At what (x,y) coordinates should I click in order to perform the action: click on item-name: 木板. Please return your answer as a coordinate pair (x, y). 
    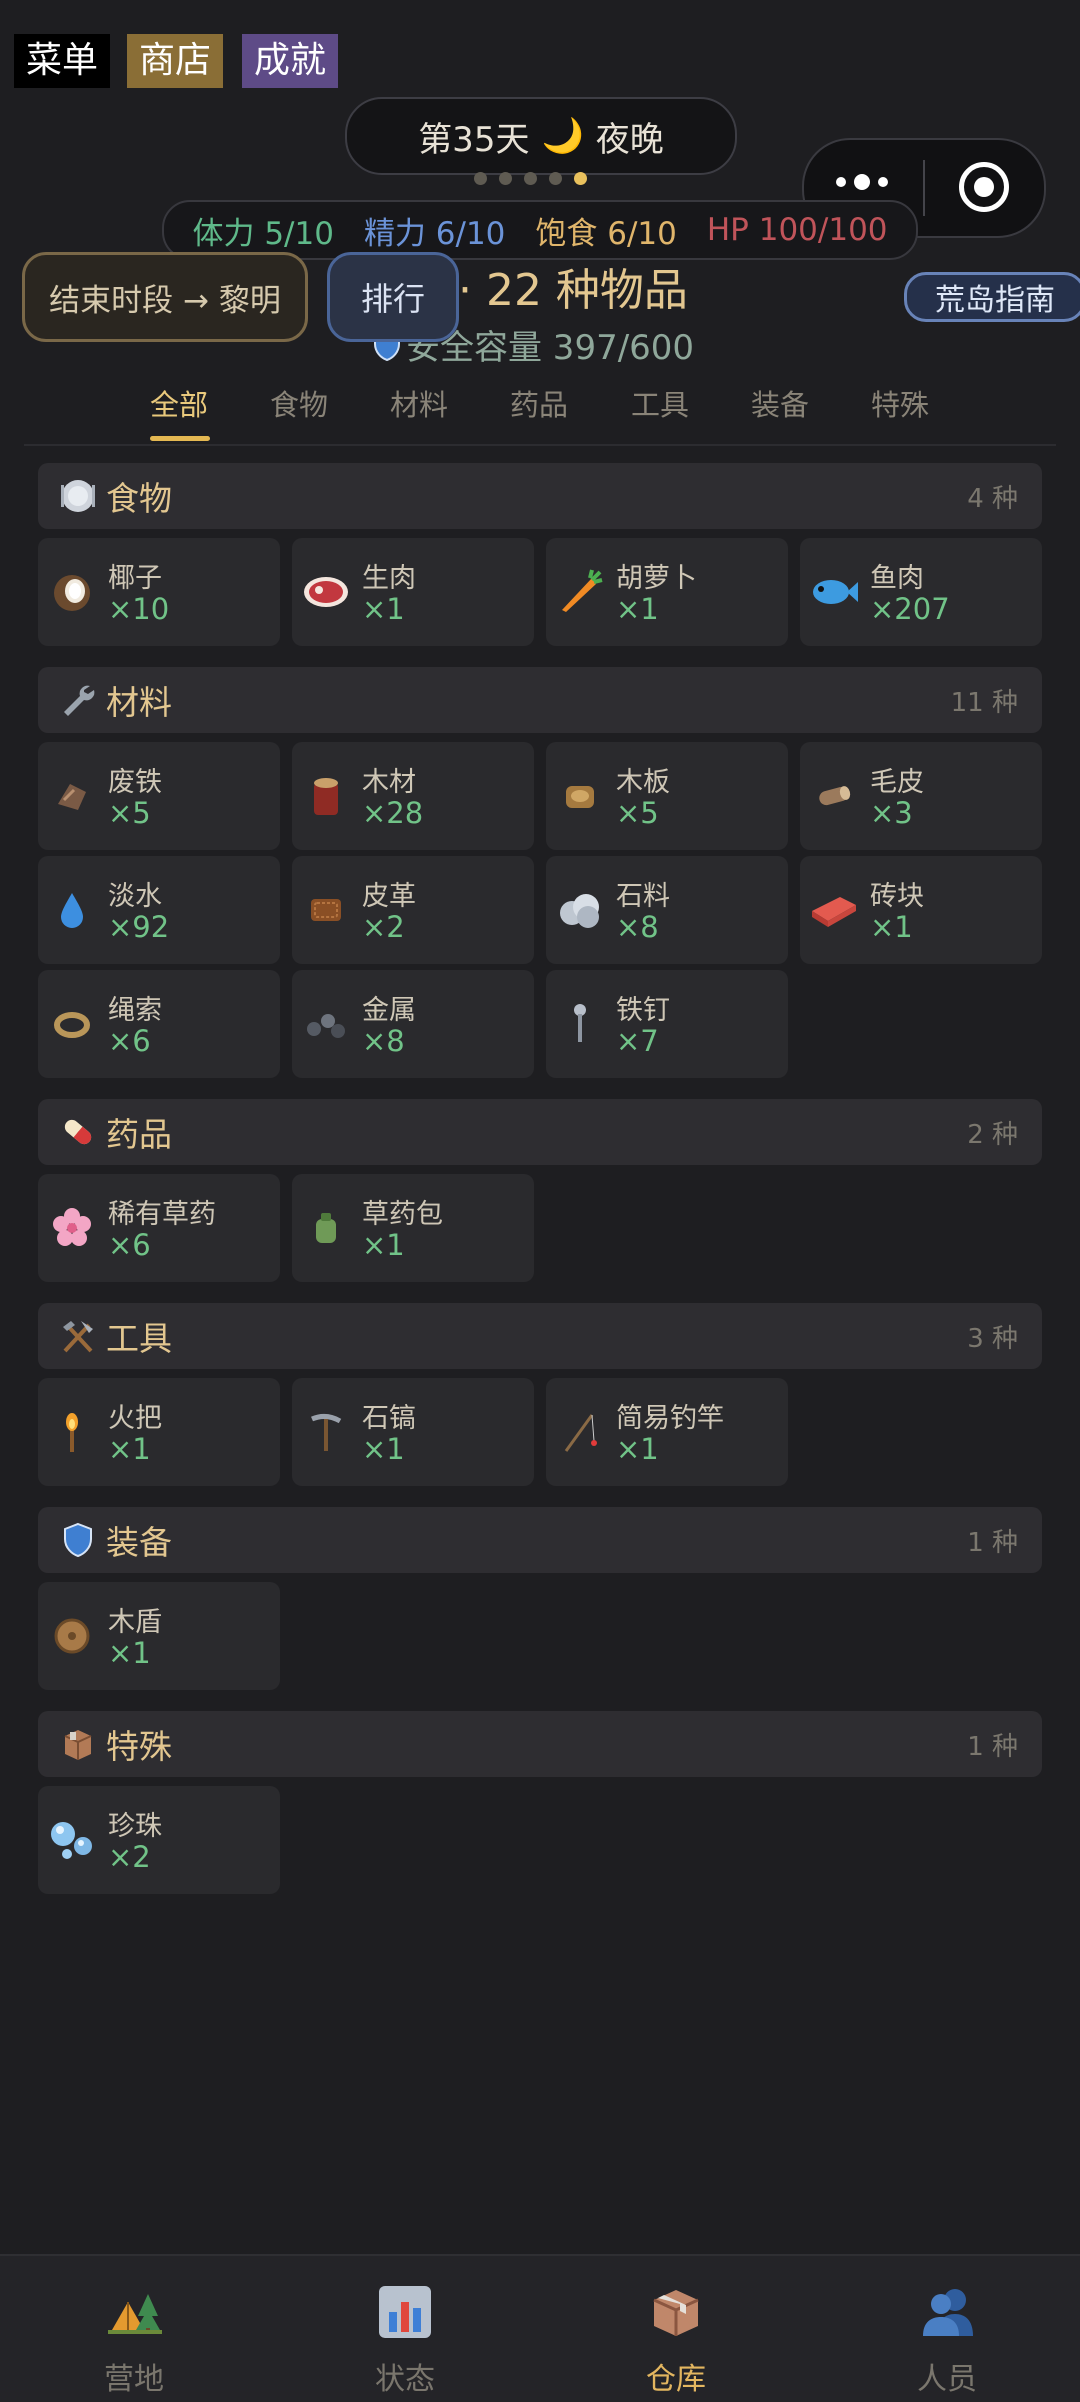
    Looking at the image, I should click on (643, 782).